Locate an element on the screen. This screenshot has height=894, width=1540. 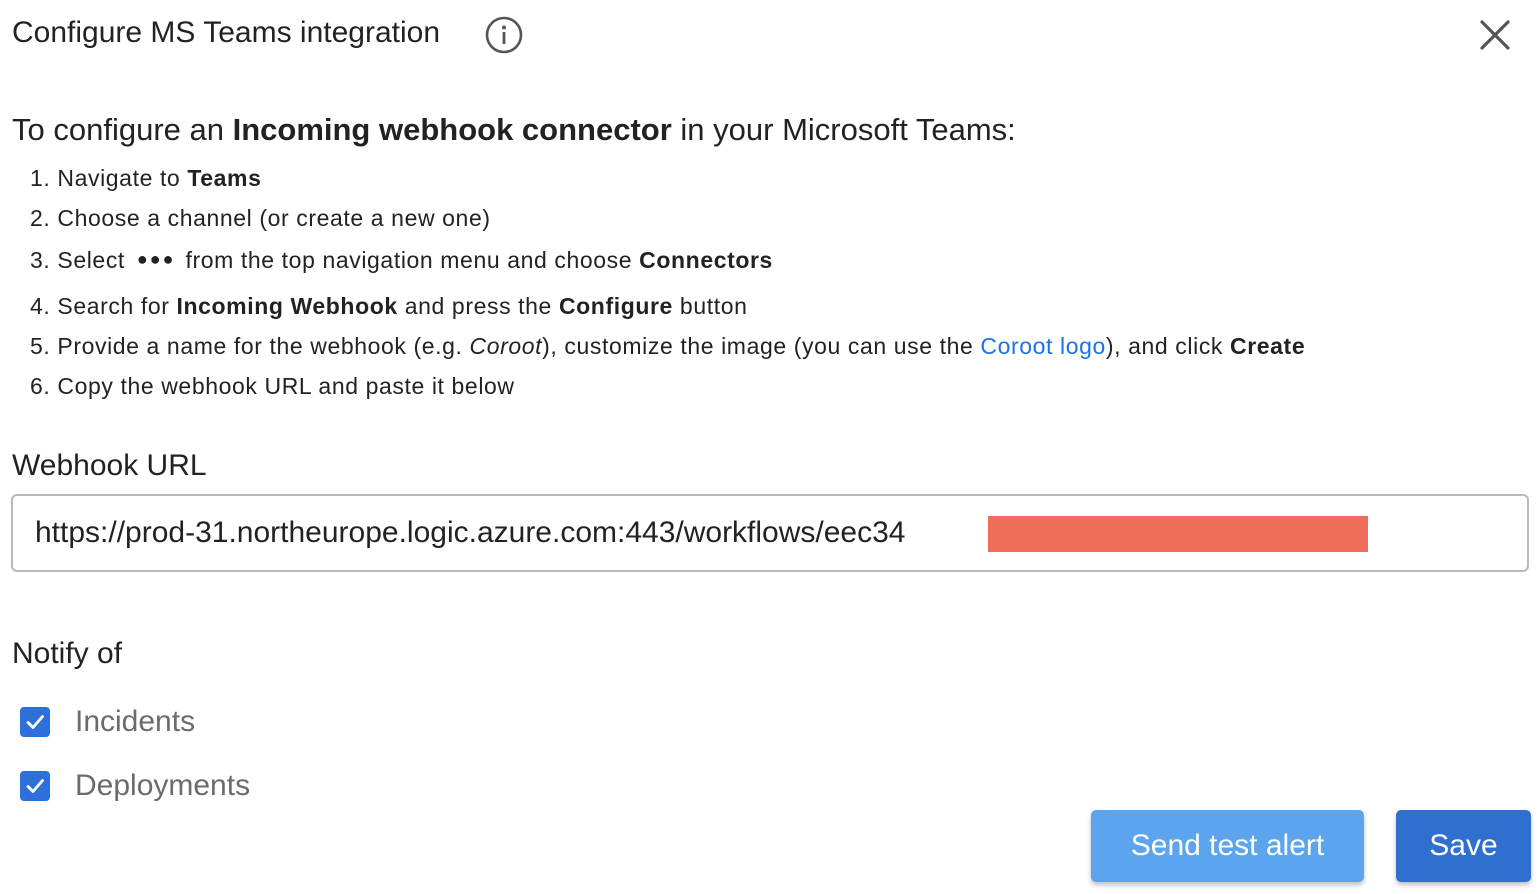
step-1: 1. Navigate to Teams is located at coordinates (146, 178).